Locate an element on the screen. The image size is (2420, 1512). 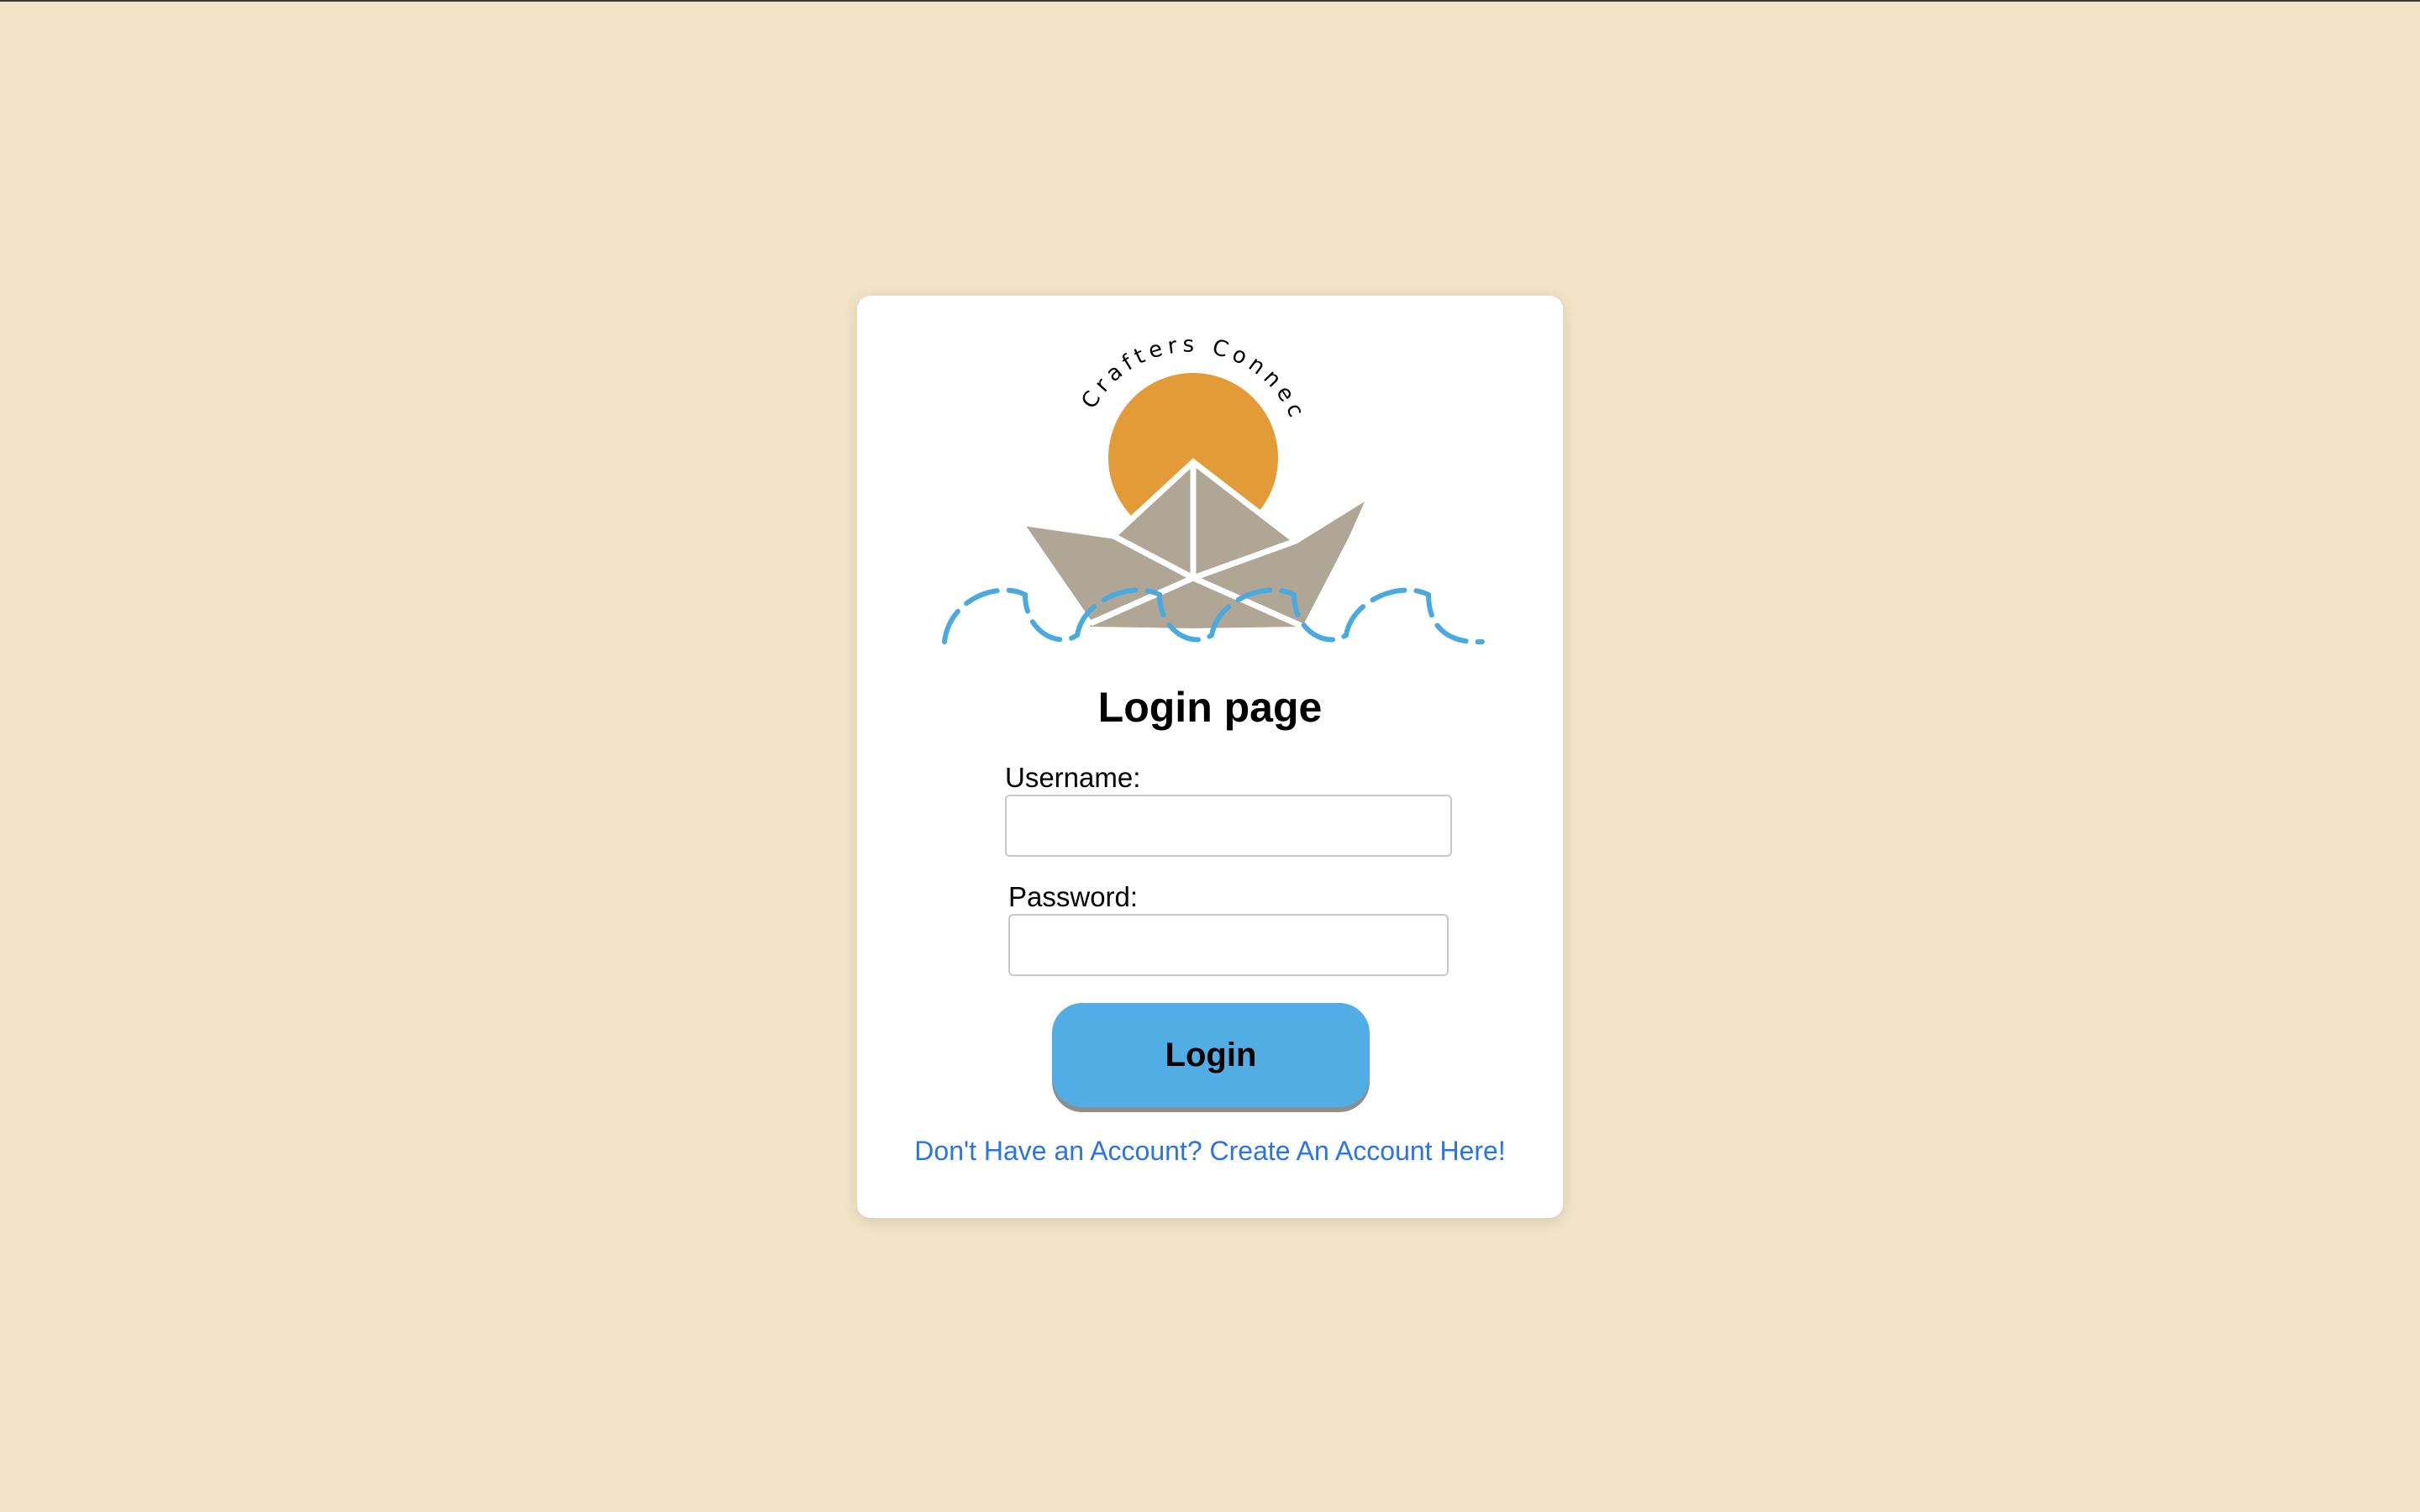
password-label: Password: is located at coordinates (1073, 896).